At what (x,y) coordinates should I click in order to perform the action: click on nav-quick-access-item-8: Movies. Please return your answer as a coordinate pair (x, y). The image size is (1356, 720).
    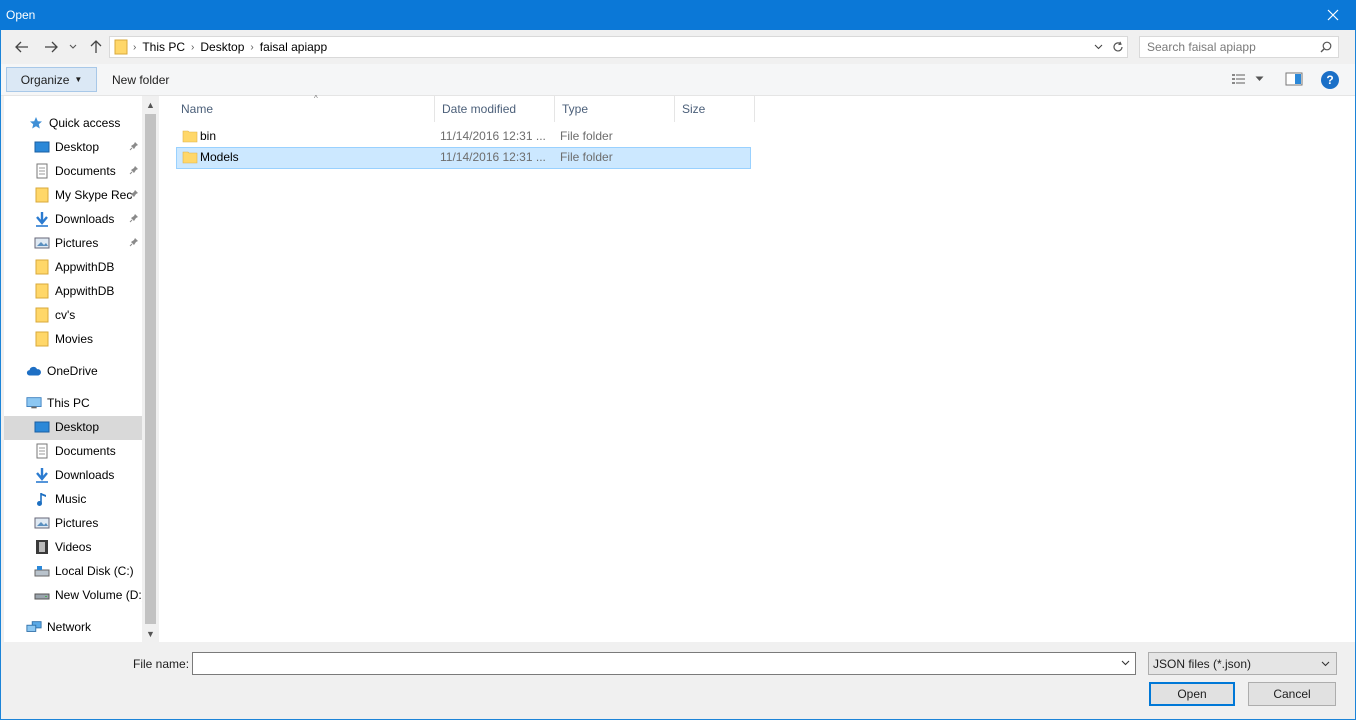
    Looking at the image, I should click on (89, 339).